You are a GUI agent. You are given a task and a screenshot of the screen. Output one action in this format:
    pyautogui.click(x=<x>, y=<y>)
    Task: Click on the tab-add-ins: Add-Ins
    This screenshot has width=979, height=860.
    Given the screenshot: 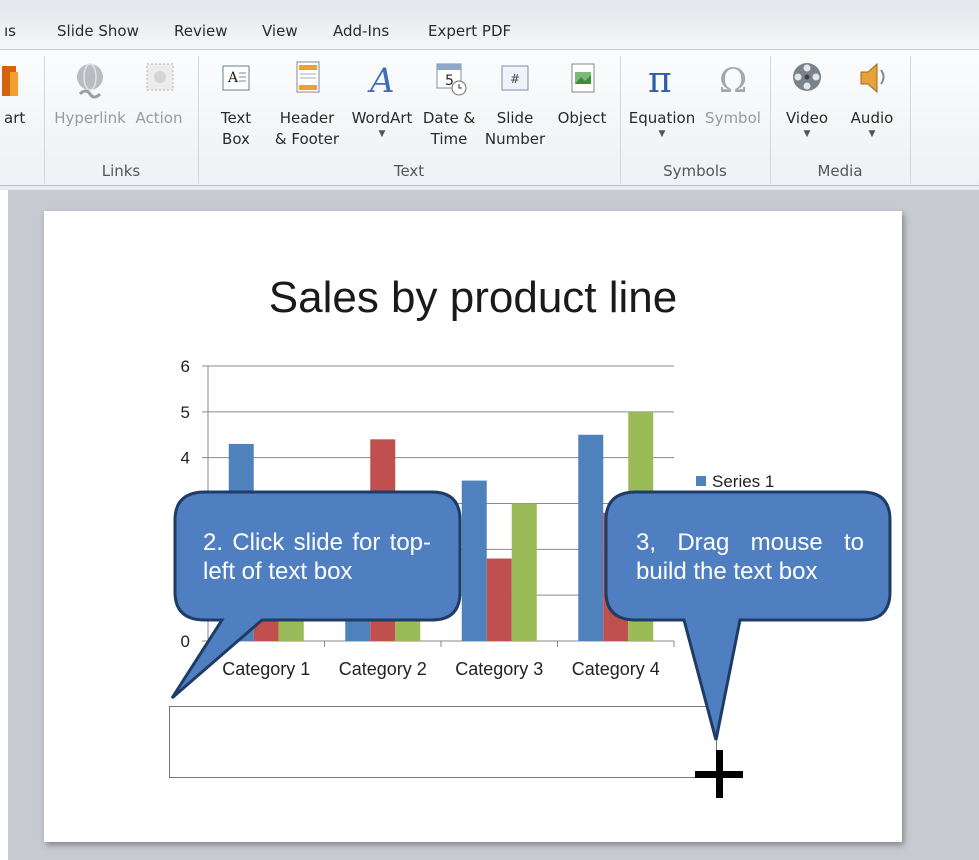 What is the action you would take?
    pyautogui.click(x=361, y=31)
    